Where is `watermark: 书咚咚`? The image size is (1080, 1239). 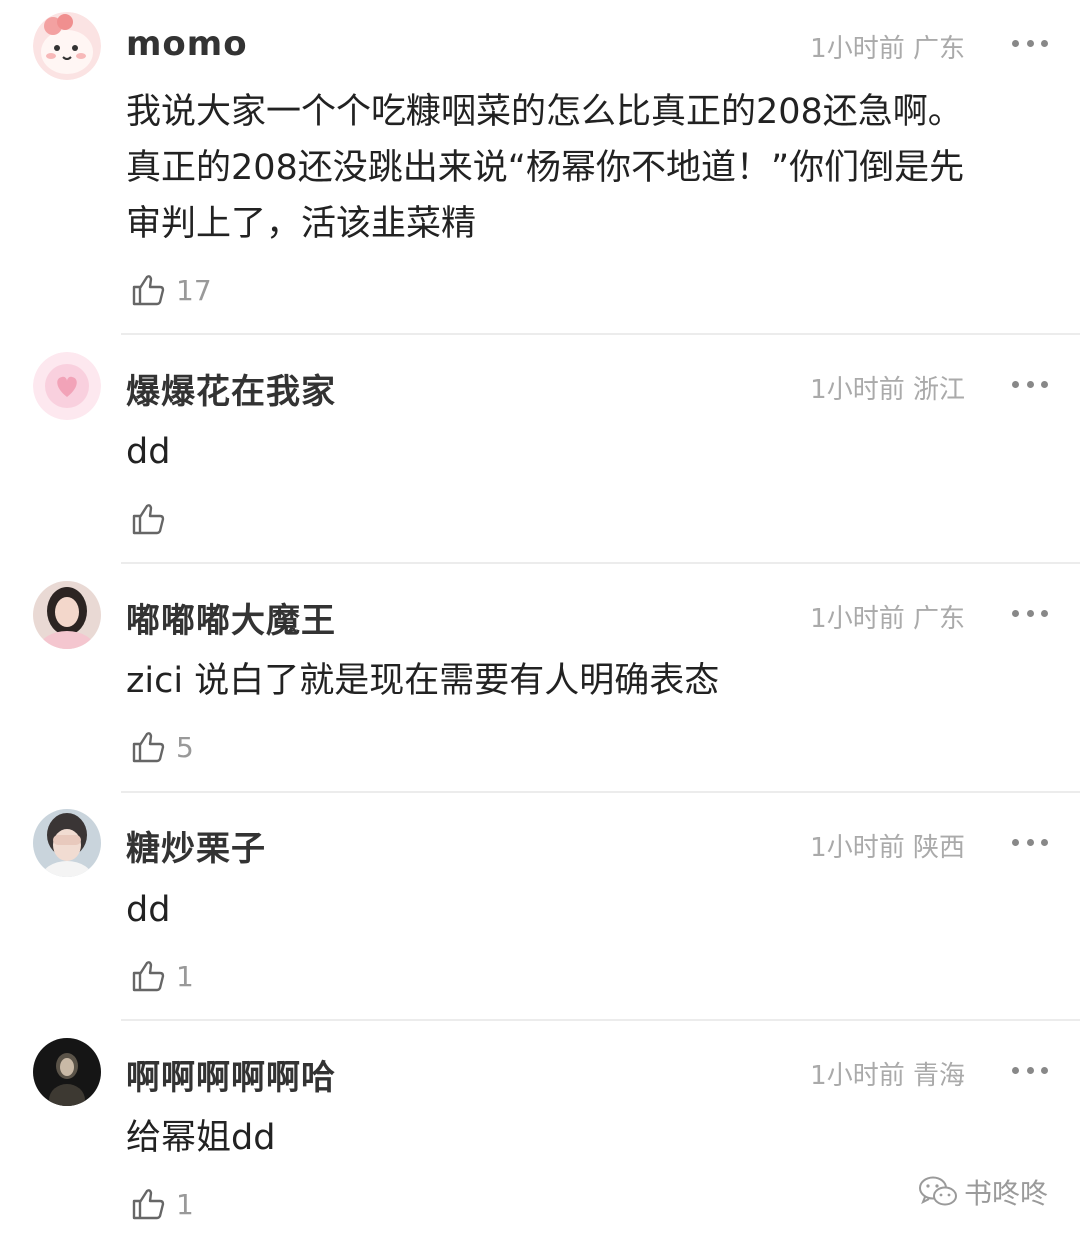
watermark: 书咚咚 is located at coordinates (983, 1192).